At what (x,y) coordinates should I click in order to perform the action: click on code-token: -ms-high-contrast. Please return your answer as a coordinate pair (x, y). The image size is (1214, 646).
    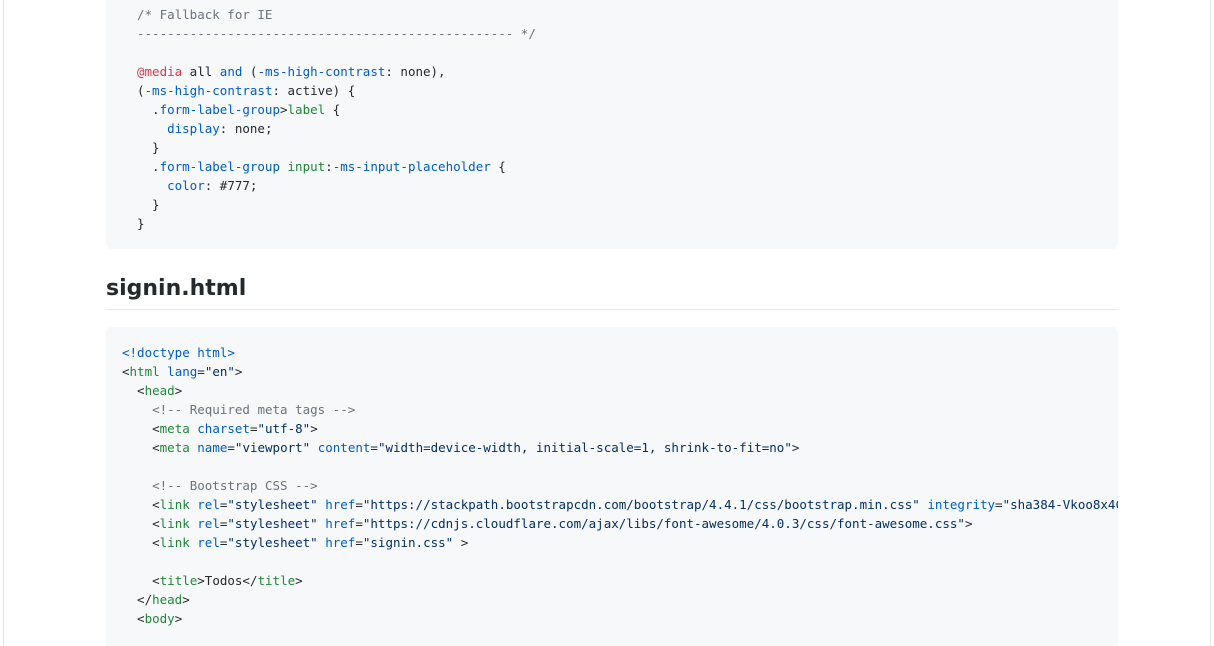
    Looking at the image, I should click on (321, 71).